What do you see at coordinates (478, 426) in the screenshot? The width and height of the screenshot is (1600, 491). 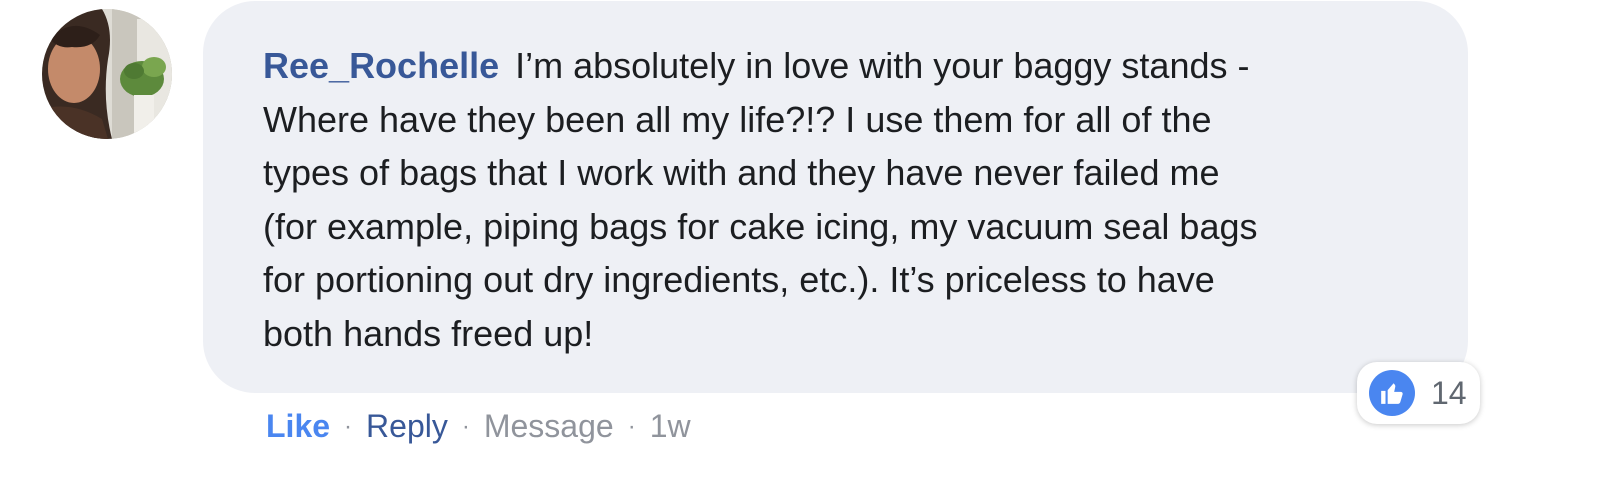 I see `comment-actions: Like · Reply · Message · 1w` at bounding box center [478, 426].